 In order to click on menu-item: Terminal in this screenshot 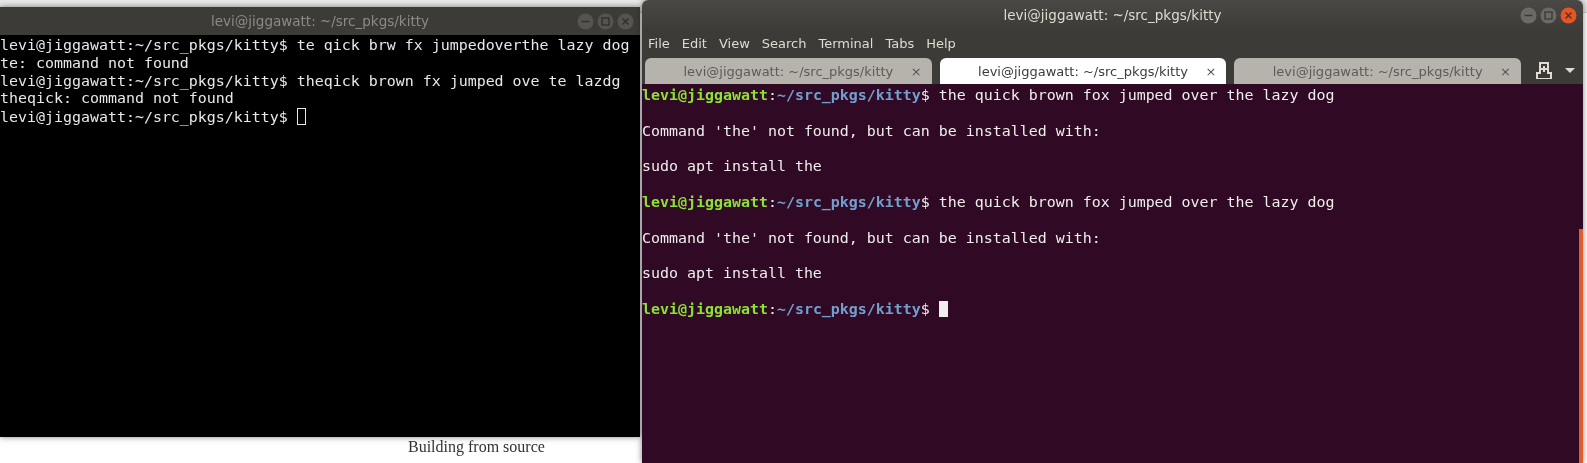, I will do `click(846, 43)`.